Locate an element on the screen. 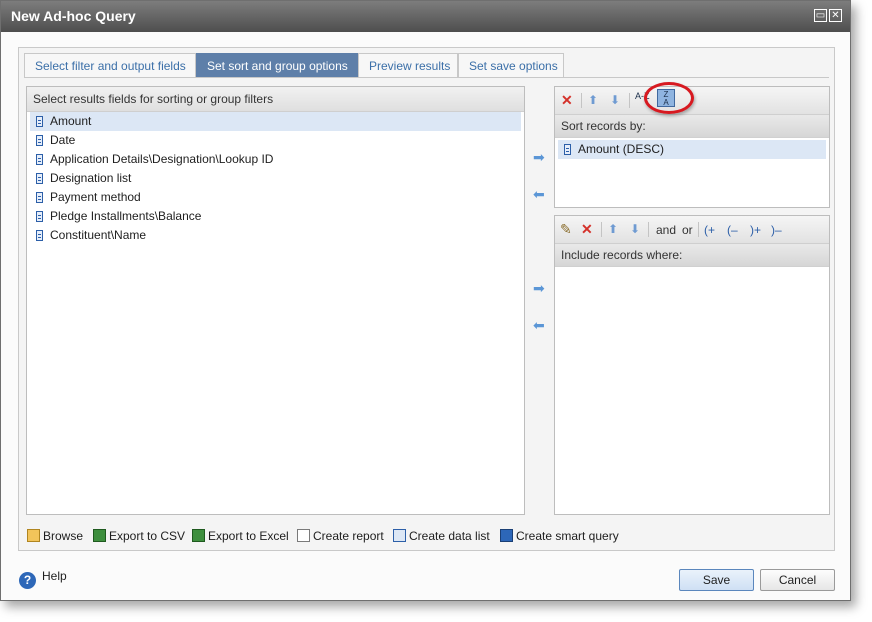 The width and height of the screenshot is (872, 622). remove-from-sort-arrow-icon: ⬅ is located at coordinates (539, 194).